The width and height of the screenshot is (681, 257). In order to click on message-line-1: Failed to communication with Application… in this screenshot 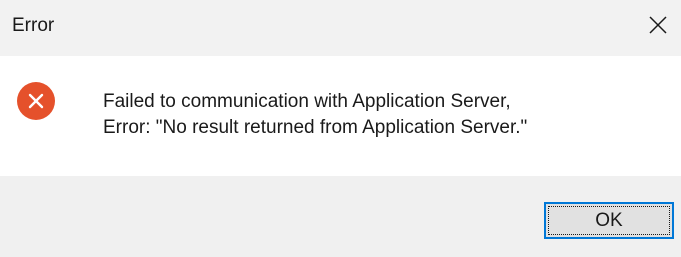, I will do `click(307, 101)`.